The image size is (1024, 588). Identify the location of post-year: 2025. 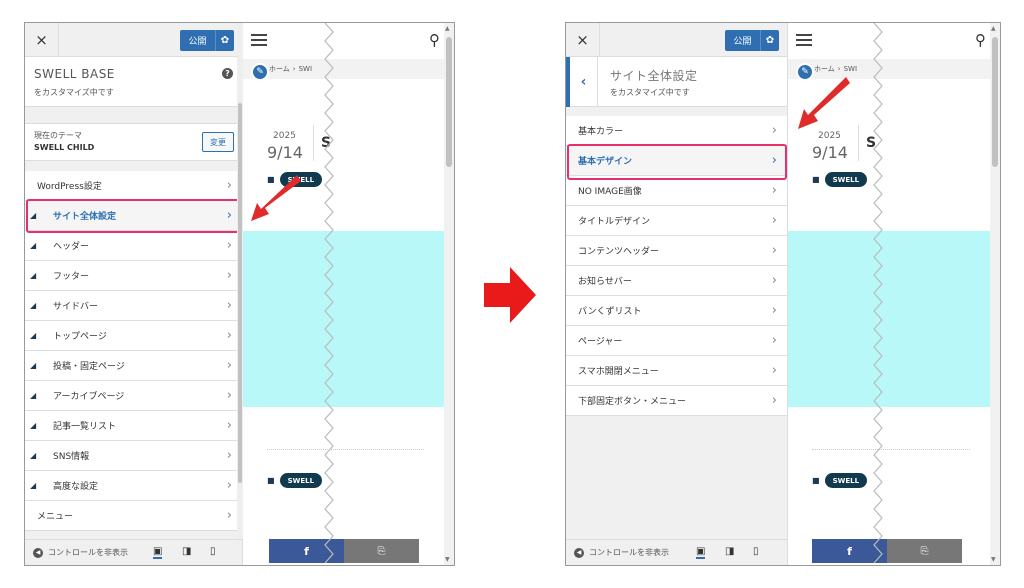
(284, 136).